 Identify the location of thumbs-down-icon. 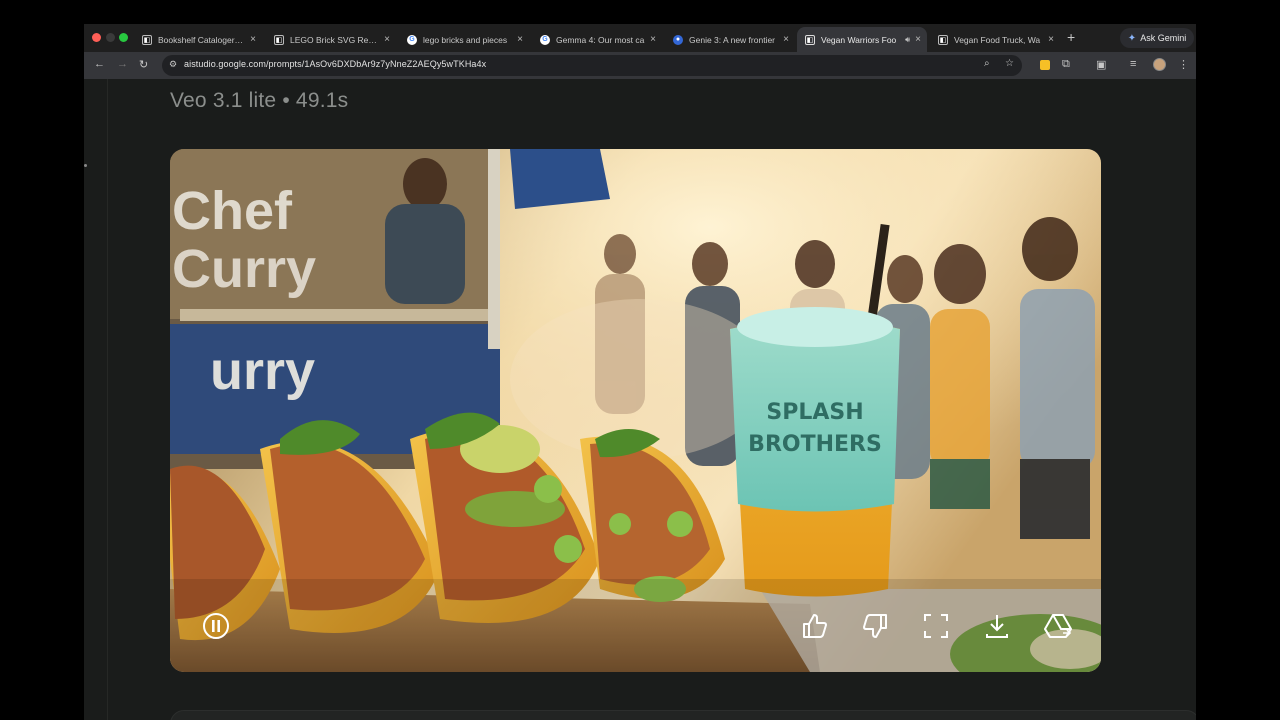
(875, 626).